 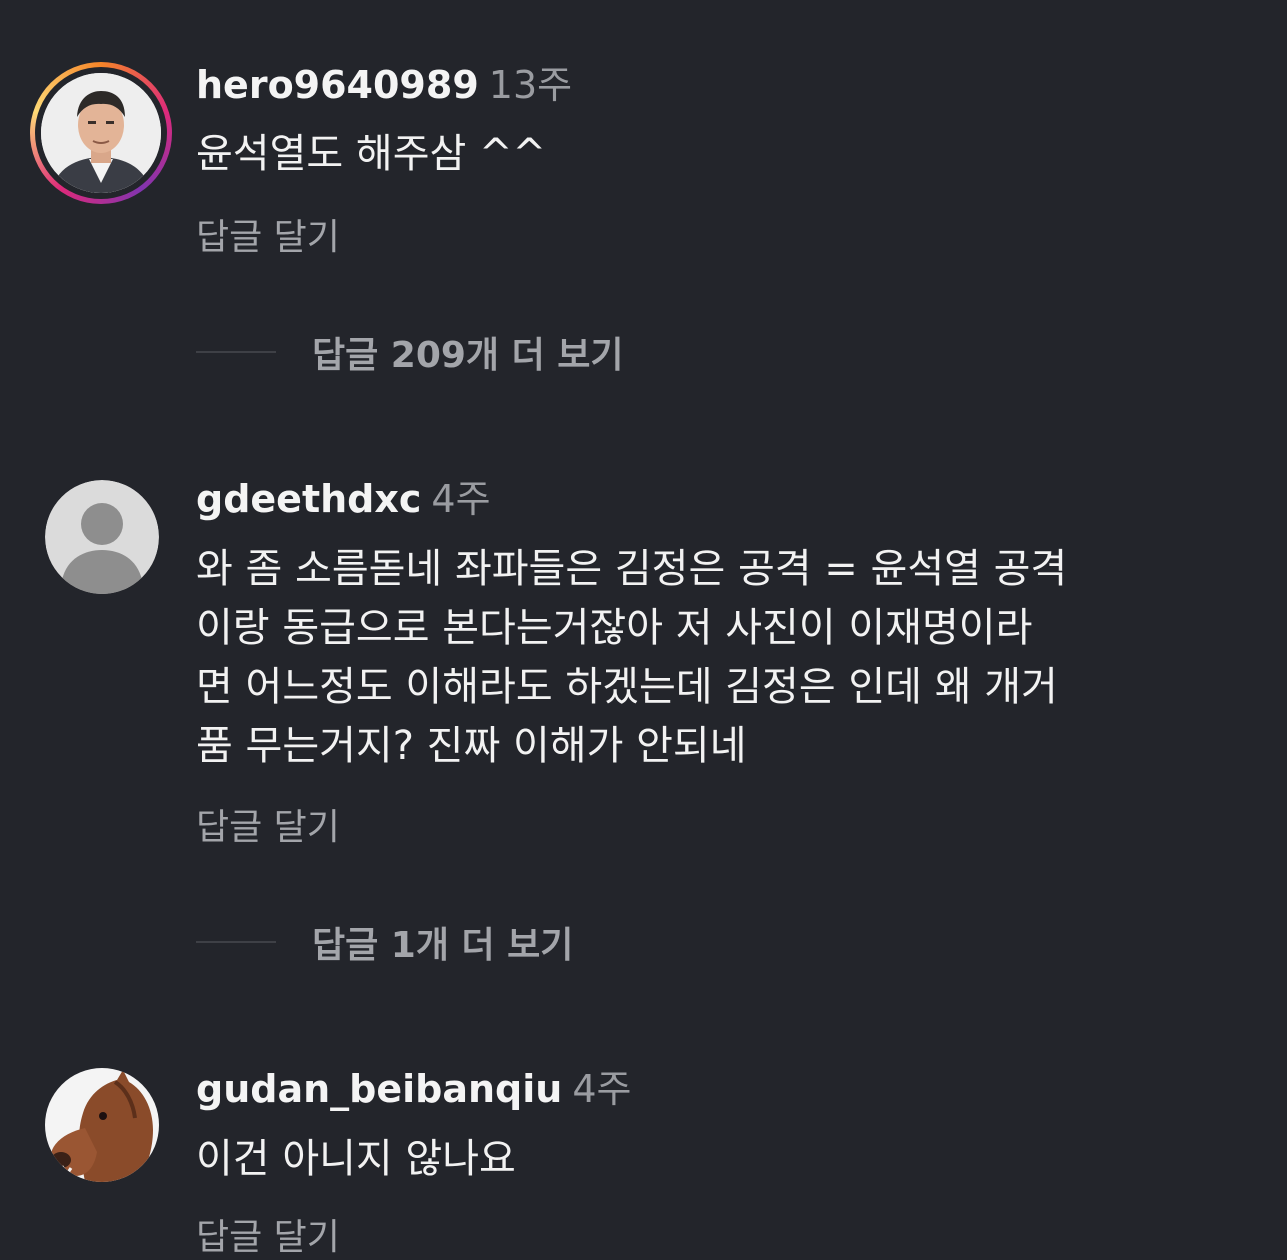 What do you see at coordinates (632, 569) in the screenshot?
I see `comment-text-line: 와 좀 소름돋네 좌파들은 김정은 공격 = 윤석열 공격` at bounding box center [632, 569].